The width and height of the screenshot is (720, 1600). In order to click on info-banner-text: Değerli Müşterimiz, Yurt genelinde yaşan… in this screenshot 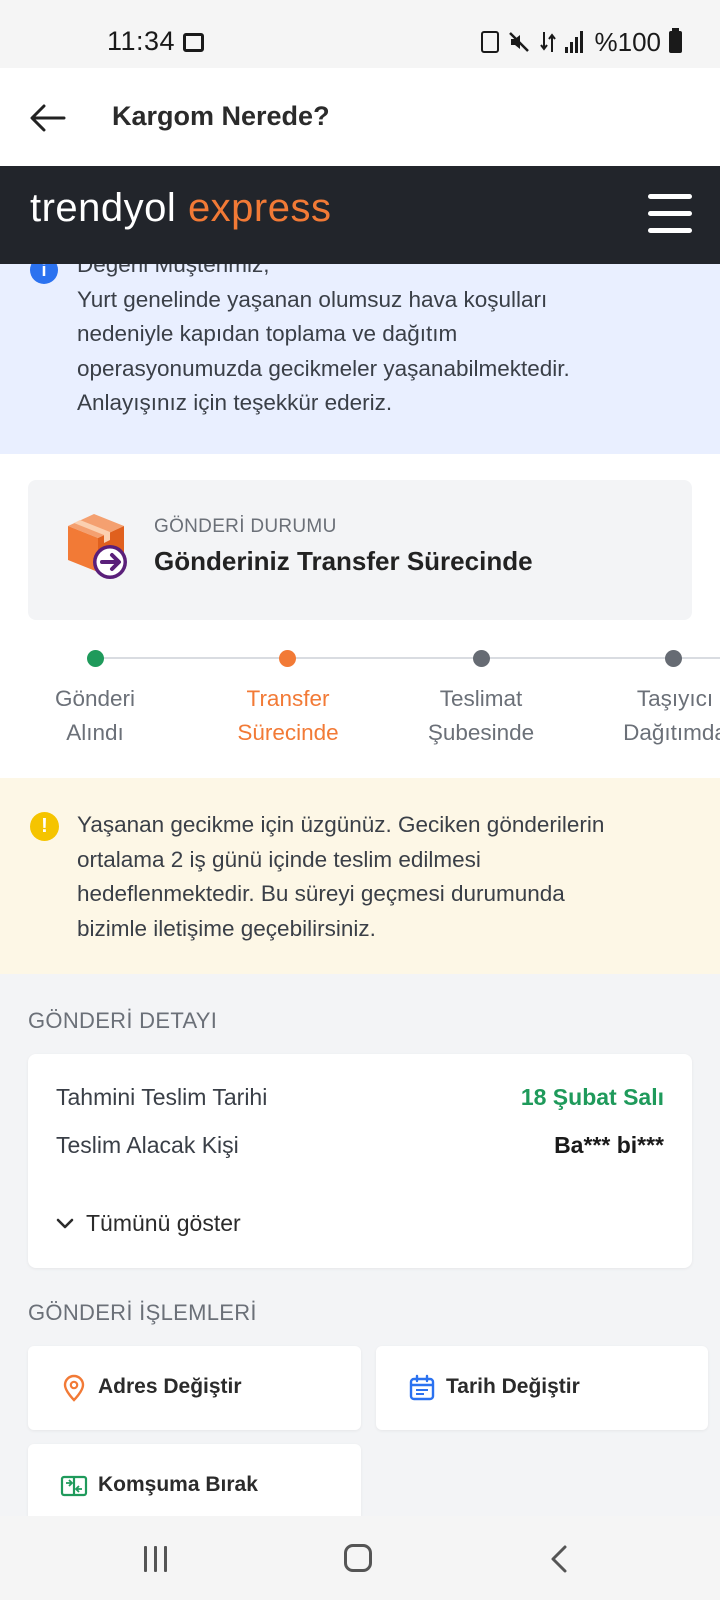, I will do `click(323, 339)`.